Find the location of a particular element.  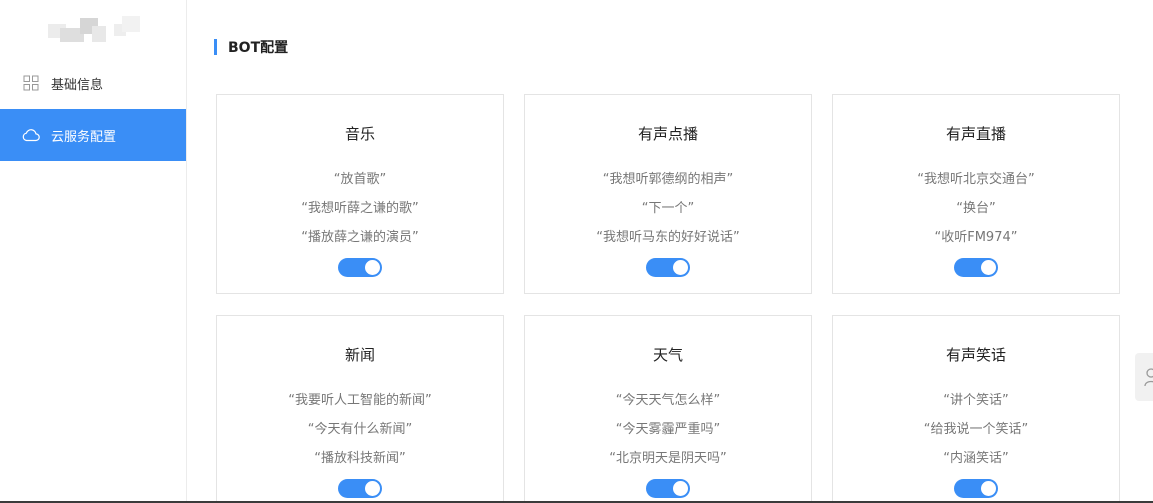

sidebar-item-basic-info: 基础信息 is located at coordinates (93, 83).